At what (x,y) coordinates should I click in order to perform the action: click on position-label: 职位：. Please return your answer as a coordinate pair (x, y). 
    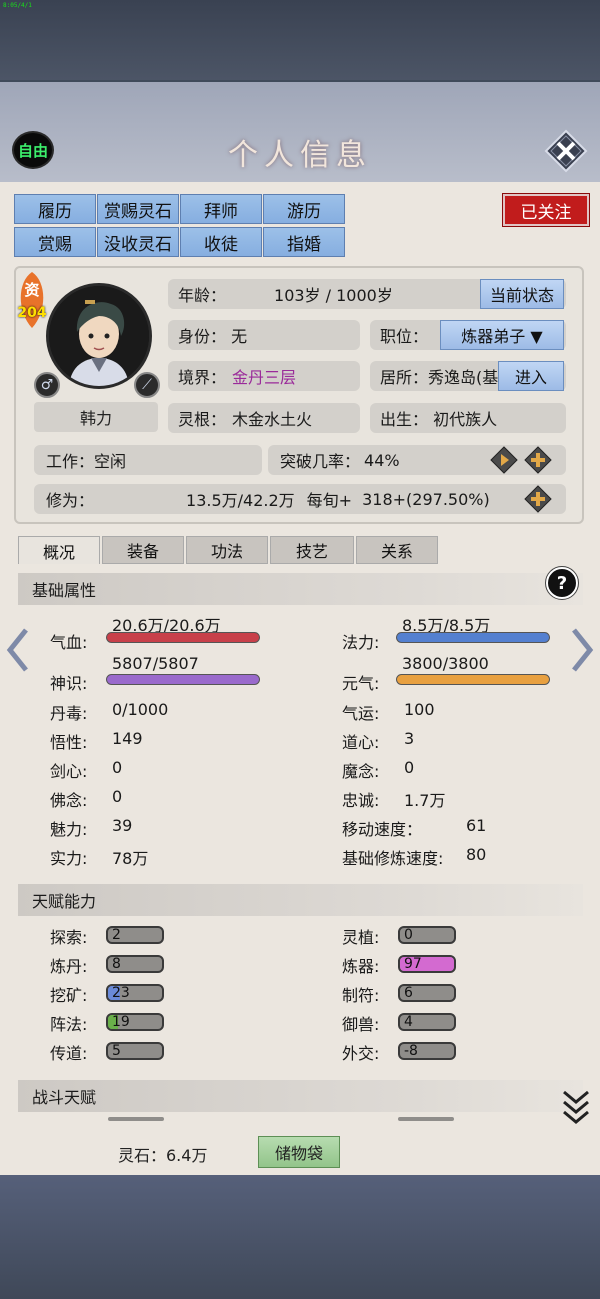
    Looking at the image, I should click on (404, 336).